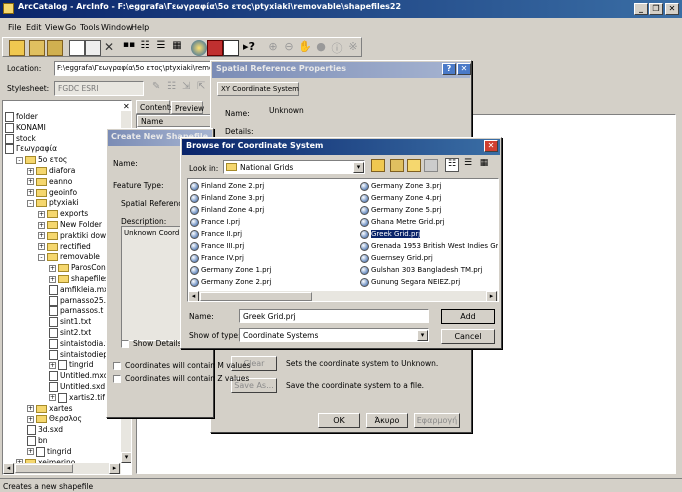  What do you see at coordinates (79, 354) in the screenshot?
I see `tree-item: sintaistodiepi` at bounding box center [79, 354].